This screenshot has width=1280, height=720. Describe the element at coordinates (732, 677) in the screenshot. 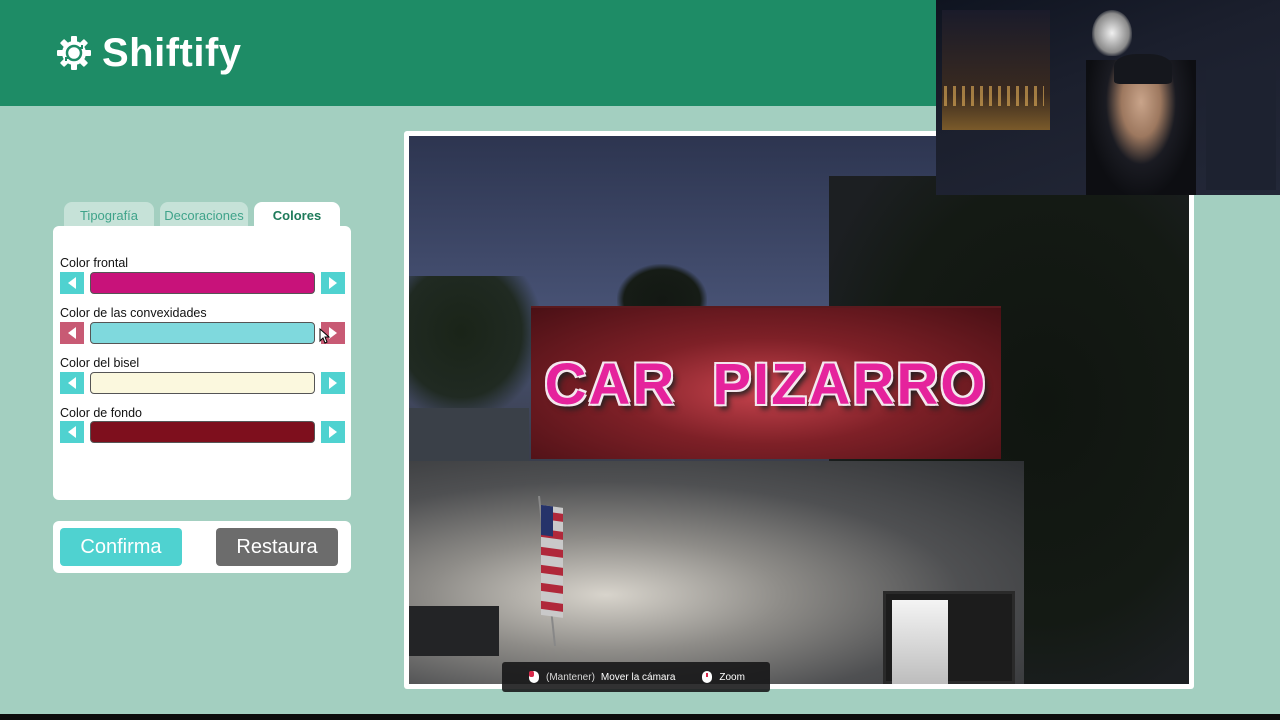

I see `zoom-hint: Zoom` at that location.